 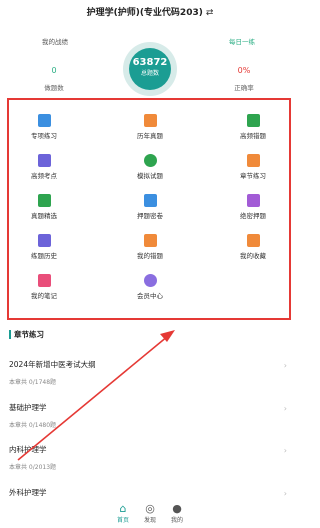 I want to click on tab-home: ⌂ 首页, so click(x=123, y=513).